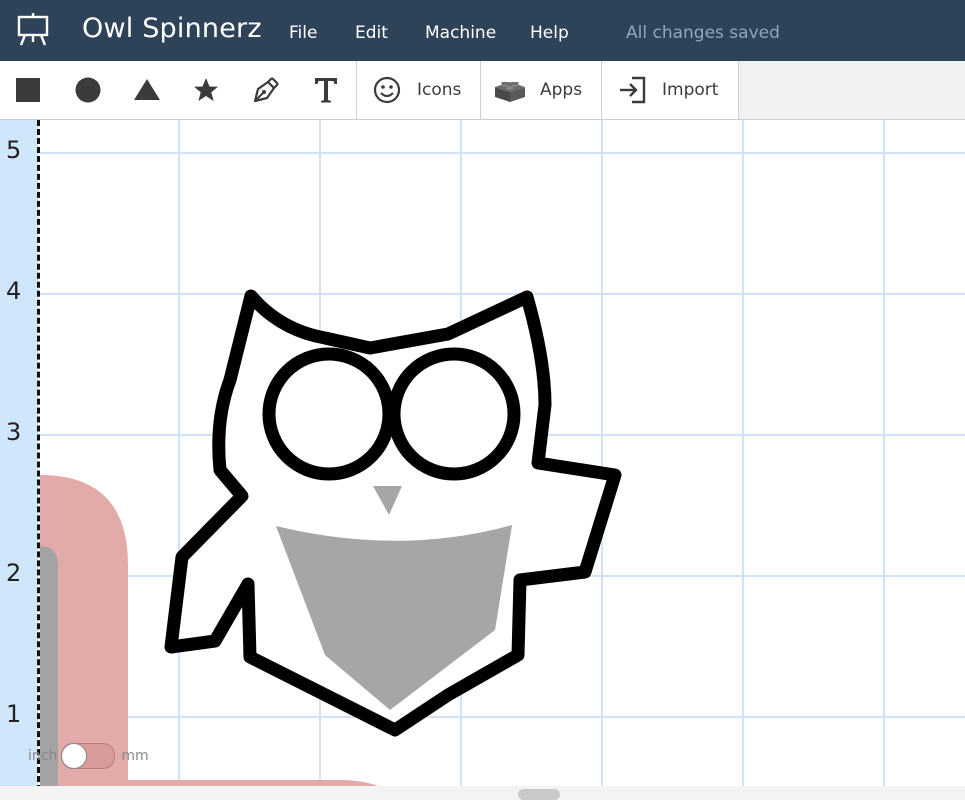 The image size is (965, 800). Describe the element at coordinates (14, 291) in the screenshot. I see `ruler-tick: 4` at that location.